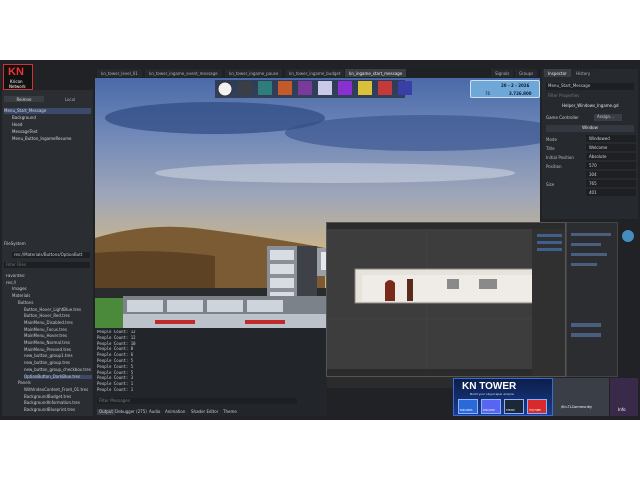  I want to click on filesystem-item: WithIndexContent_Front_01.tres, so click(56, 389).